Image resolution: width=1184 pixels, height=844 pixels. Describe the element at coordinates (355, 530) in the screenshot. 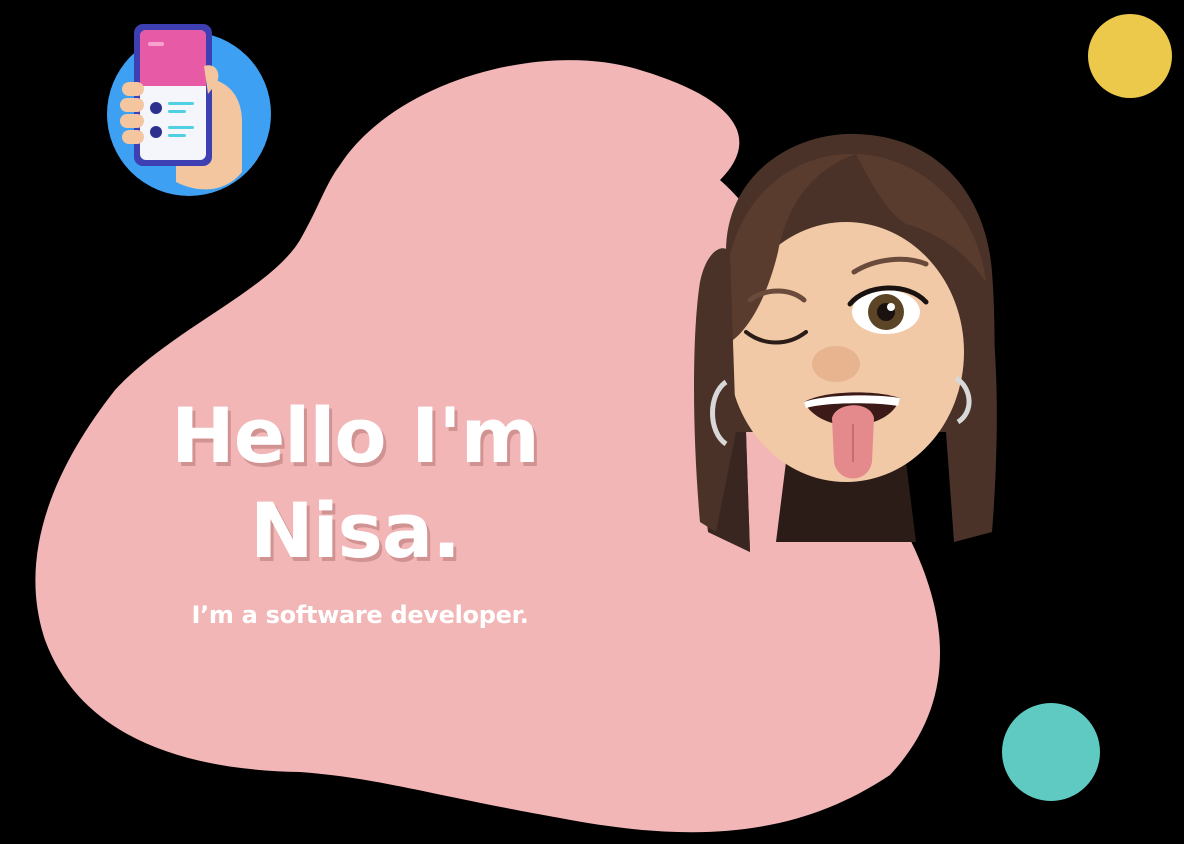

I see `hero-title-line2: Nisa.` at that location.